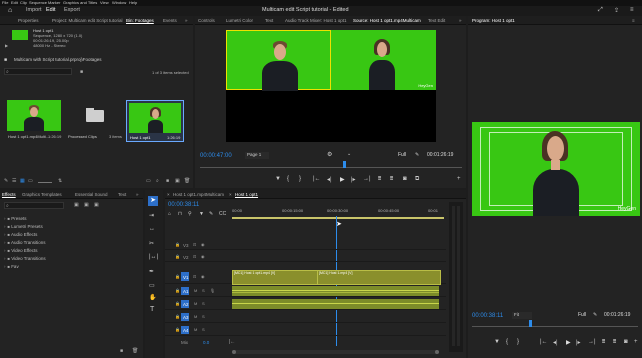  I want to click on new-item-icon: ▣, so click(177, 181).